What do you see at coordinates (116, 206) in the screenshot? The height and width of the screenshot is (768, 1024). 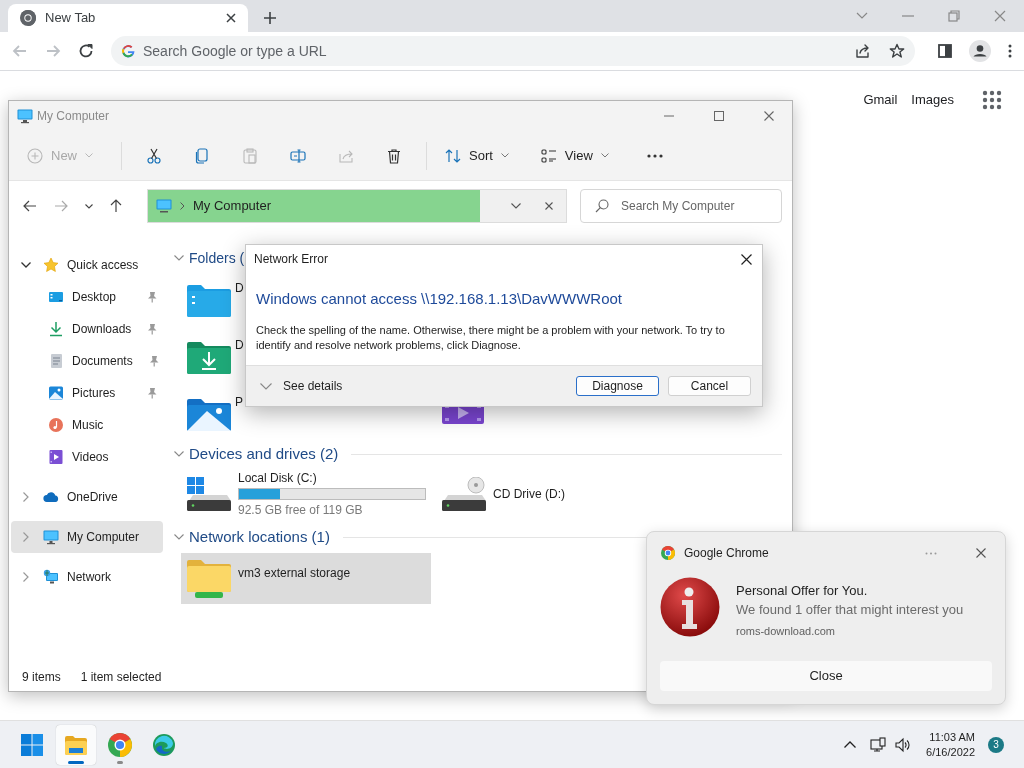 I see `up-icon` at bounding box center [116, 206].